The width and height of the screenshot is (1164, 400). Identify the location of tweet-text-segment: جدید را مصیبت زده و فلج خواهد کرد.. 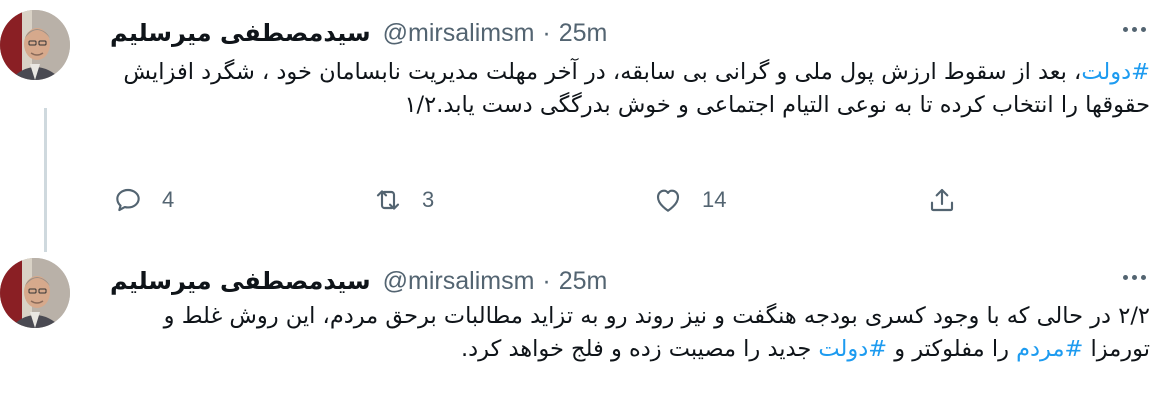
(640, 349).